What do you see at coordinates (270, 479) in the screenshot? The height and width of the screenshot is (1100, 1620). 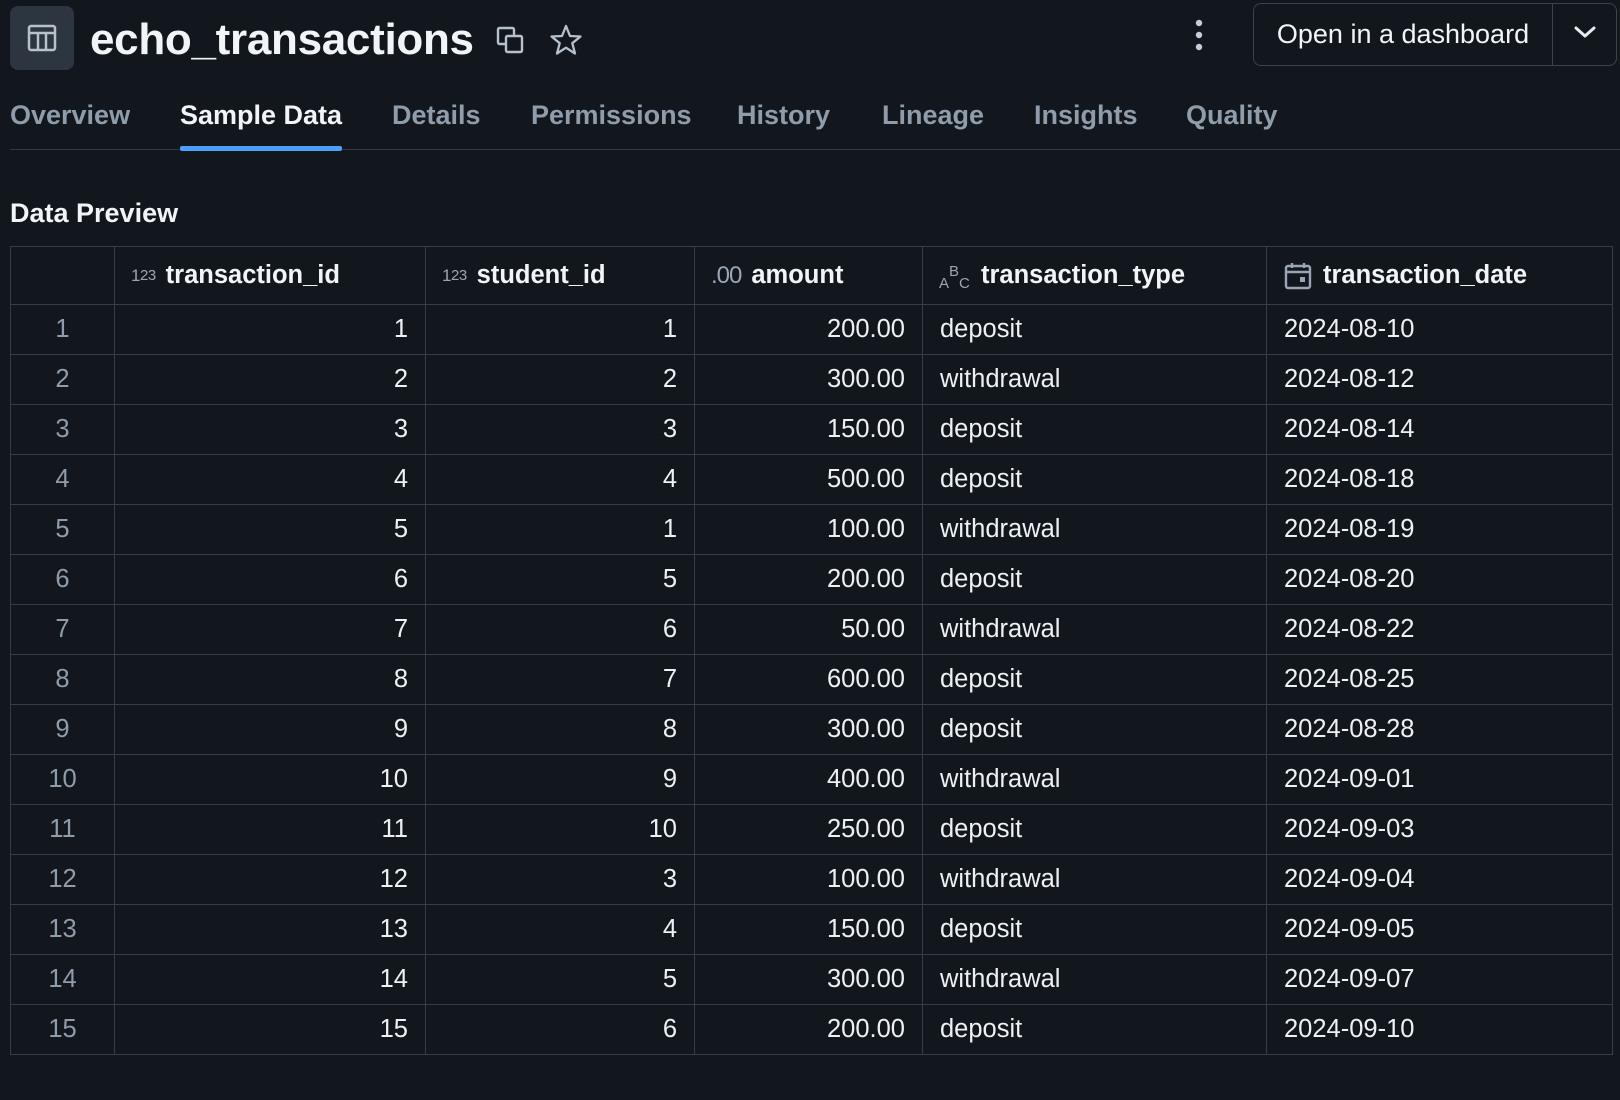 I see `cell-transaction-id: 4` at bounding box center [270, 479].